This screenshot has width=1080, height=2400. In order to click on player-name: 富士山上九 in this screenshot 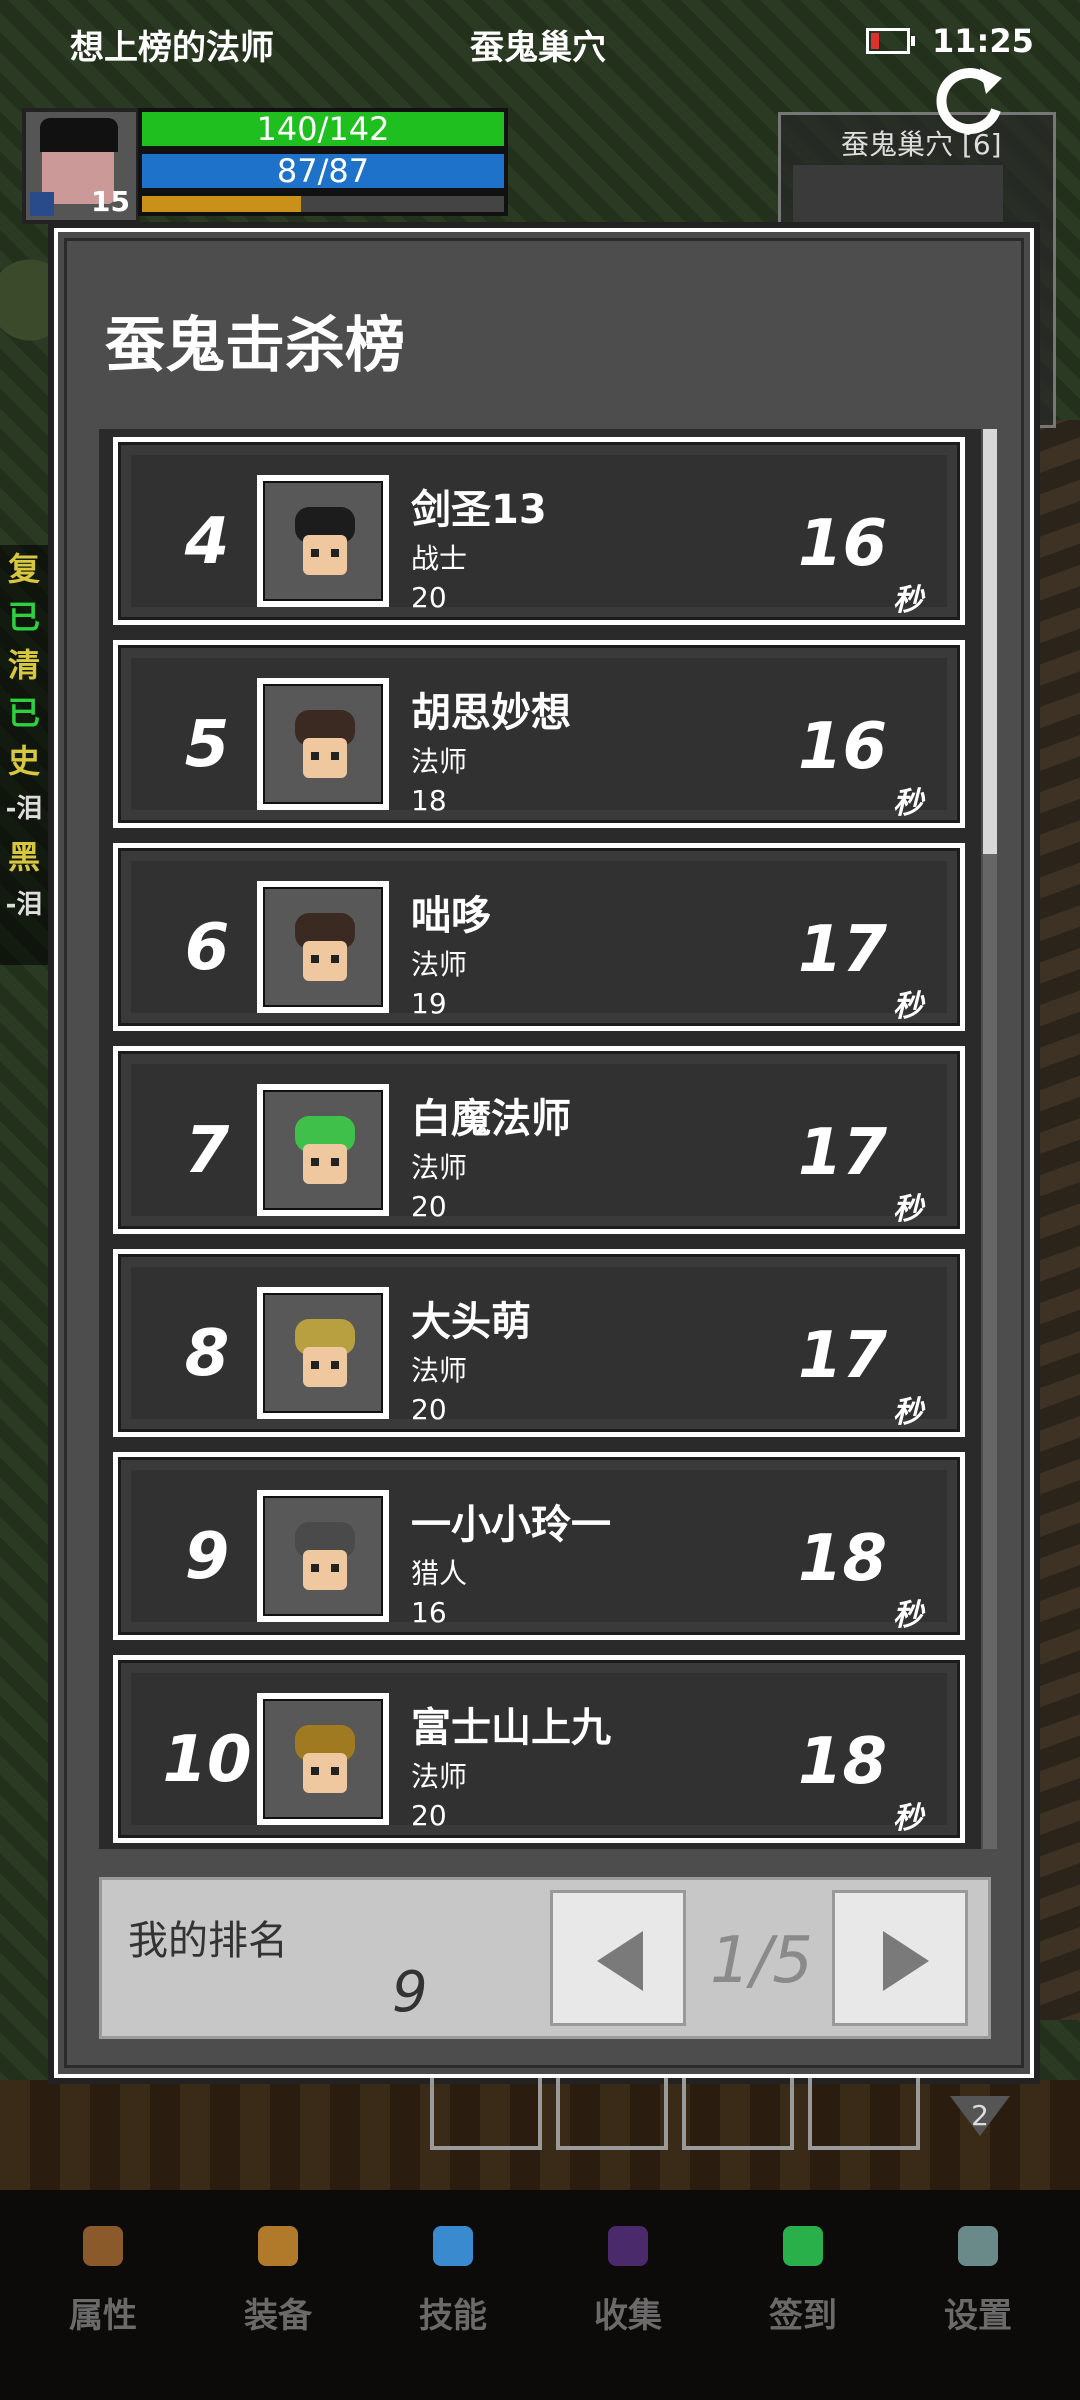, I will do `click(511, 1728)`.